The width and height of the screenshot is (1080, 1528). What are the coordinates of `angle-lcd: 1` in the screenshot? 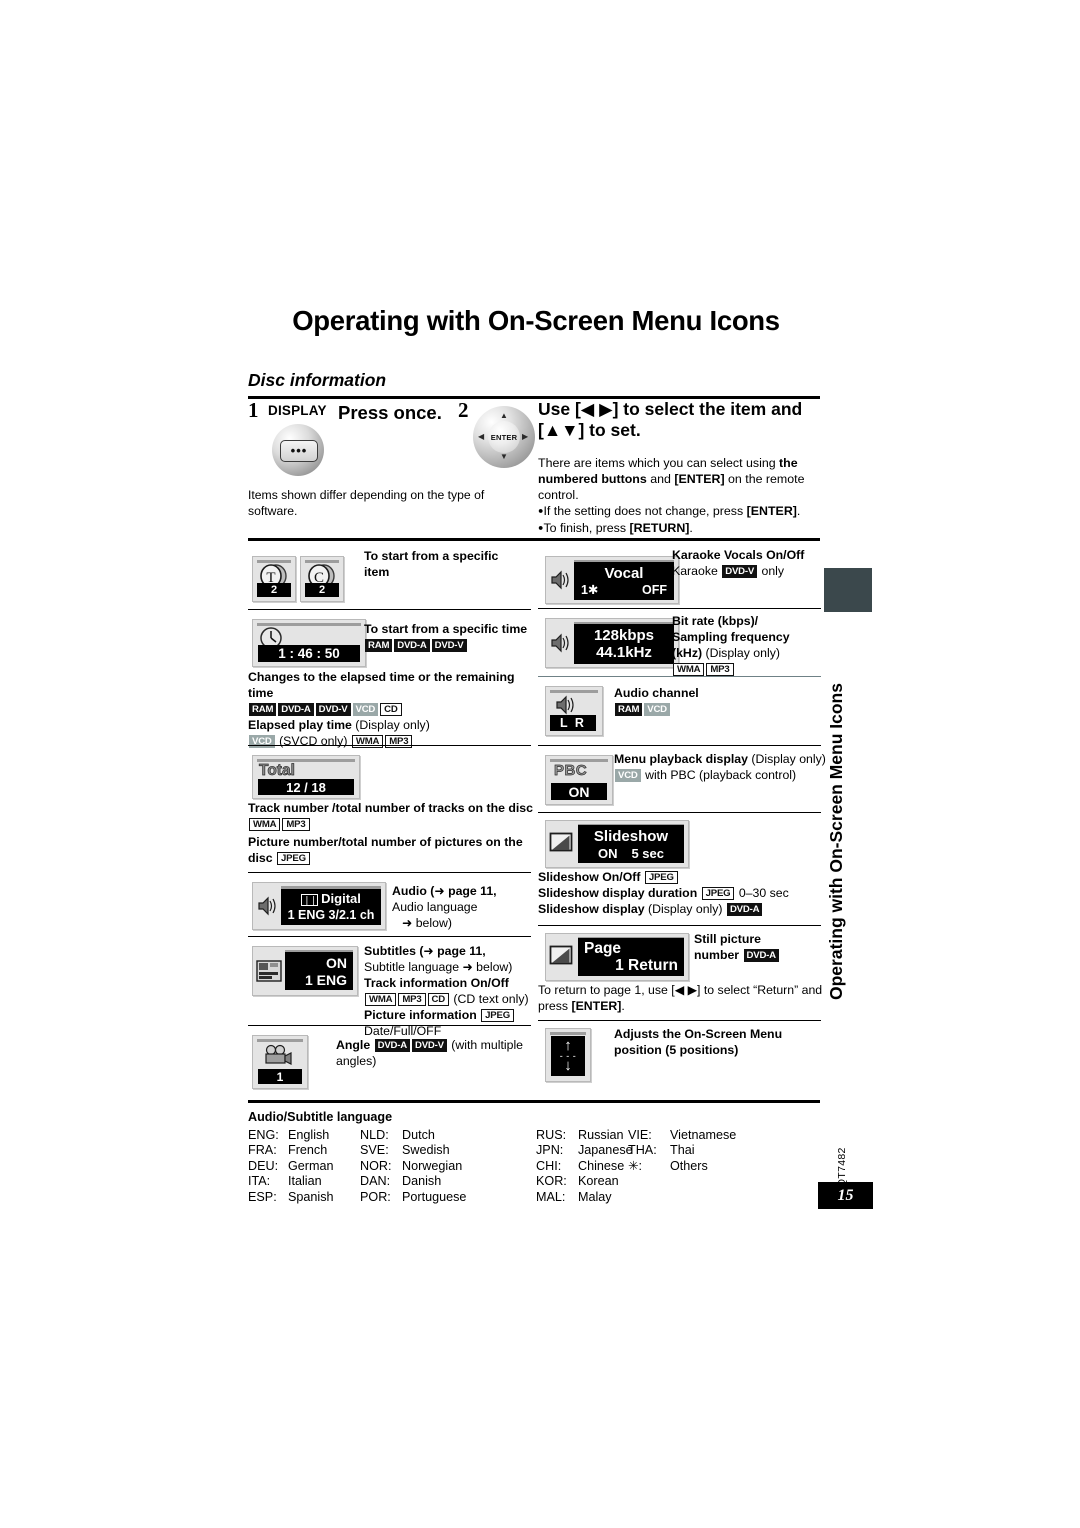 It's located at (280, 1076).